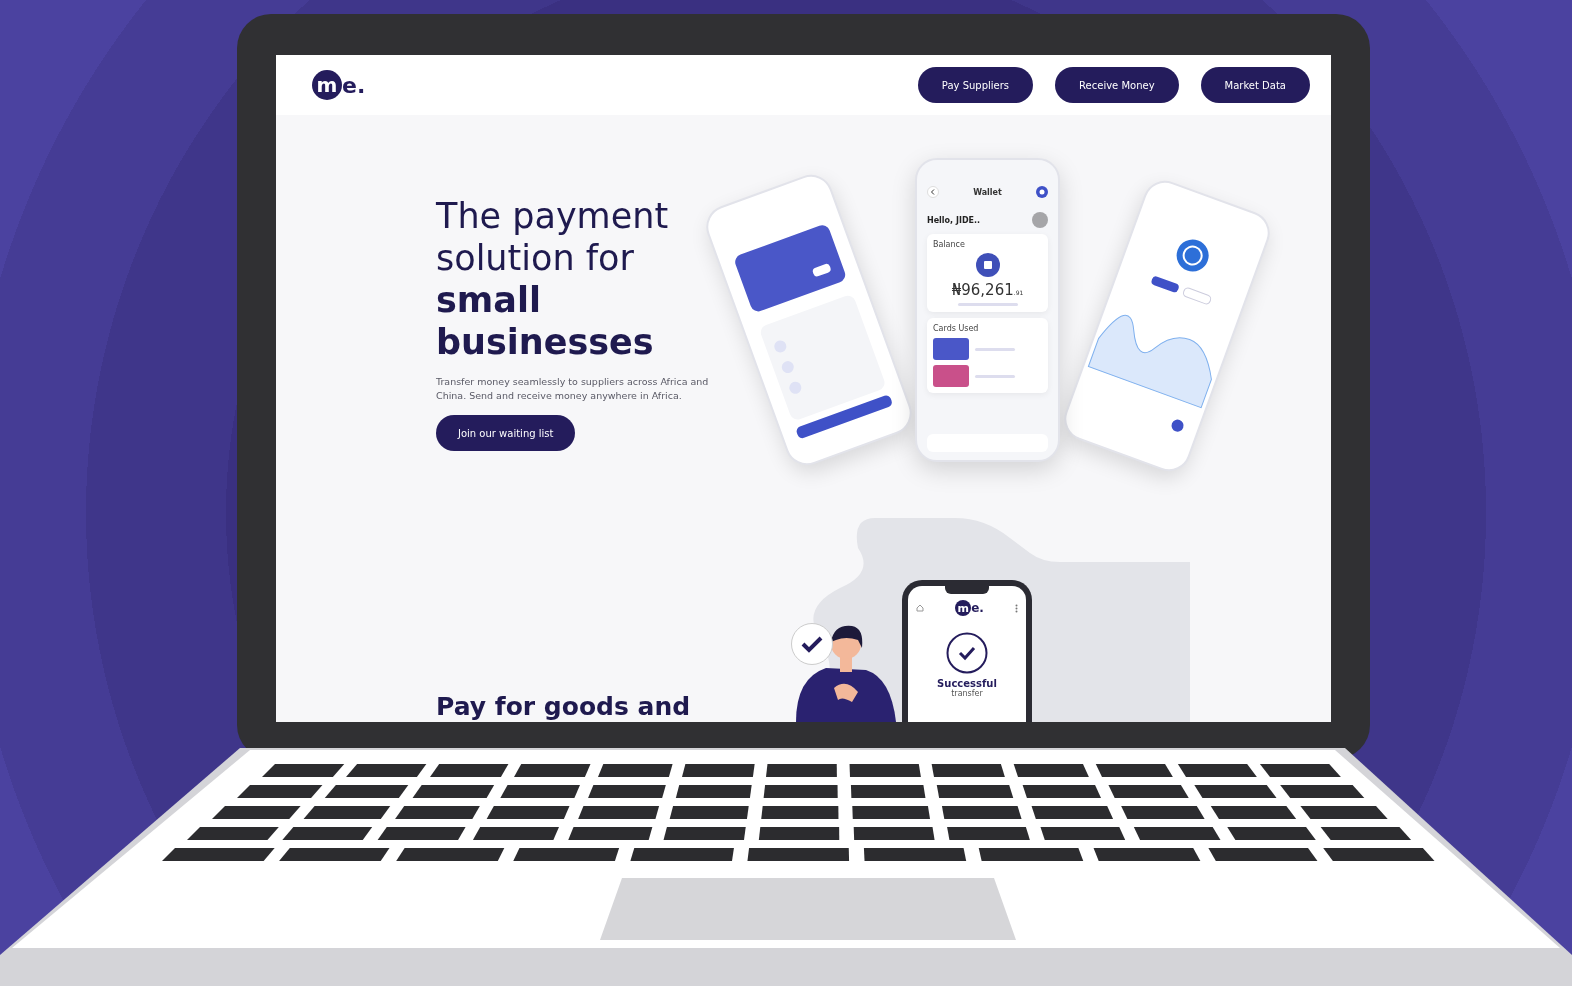 This screenshot has height=986, width=1572. Describe the element at coordinates (812, 644) in the screenshot. I see `check-bubble-icon` at that location.